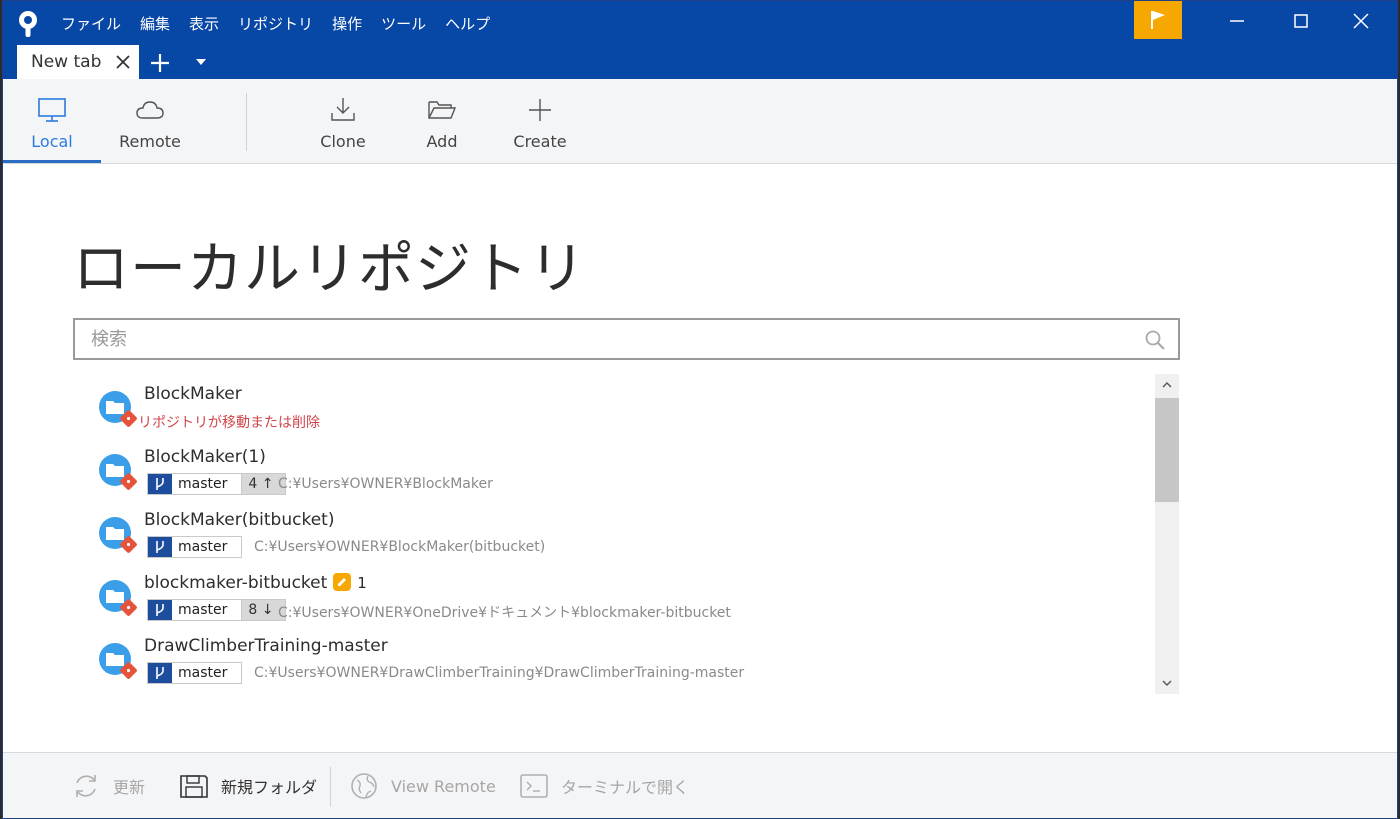  Describe the element at coordinates (442, 121) in the screenshot. I see `add-button: Add` at that location.